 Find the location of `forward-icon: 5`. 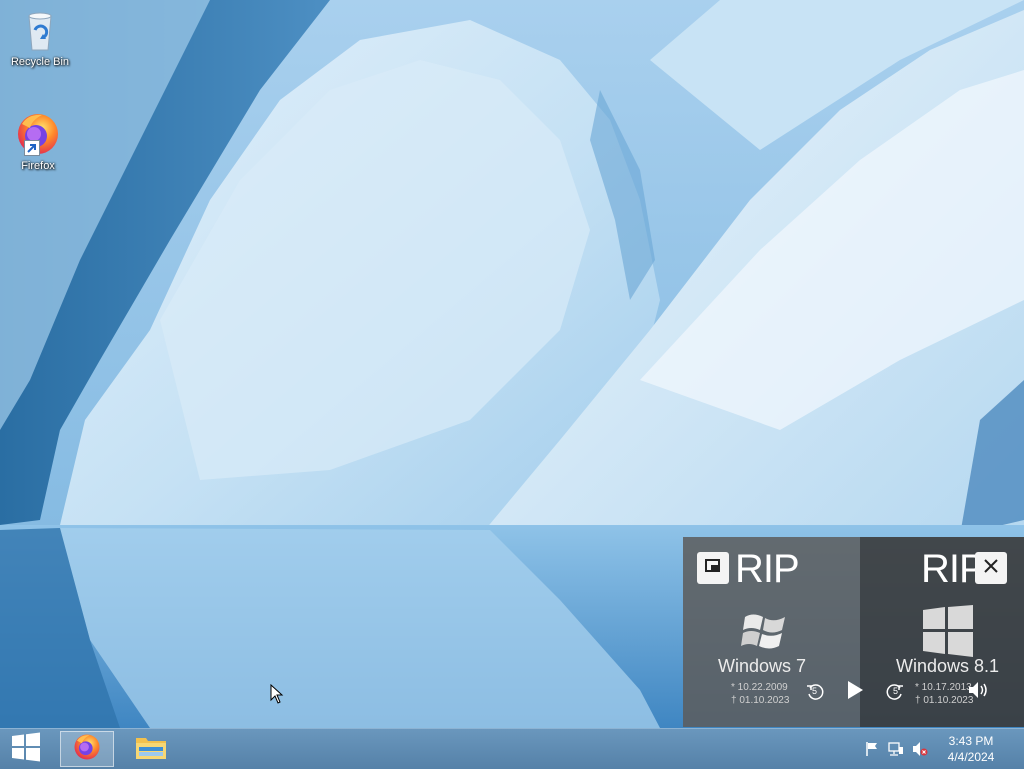

forward-icon: 5 is located at coordinates (895, 692).